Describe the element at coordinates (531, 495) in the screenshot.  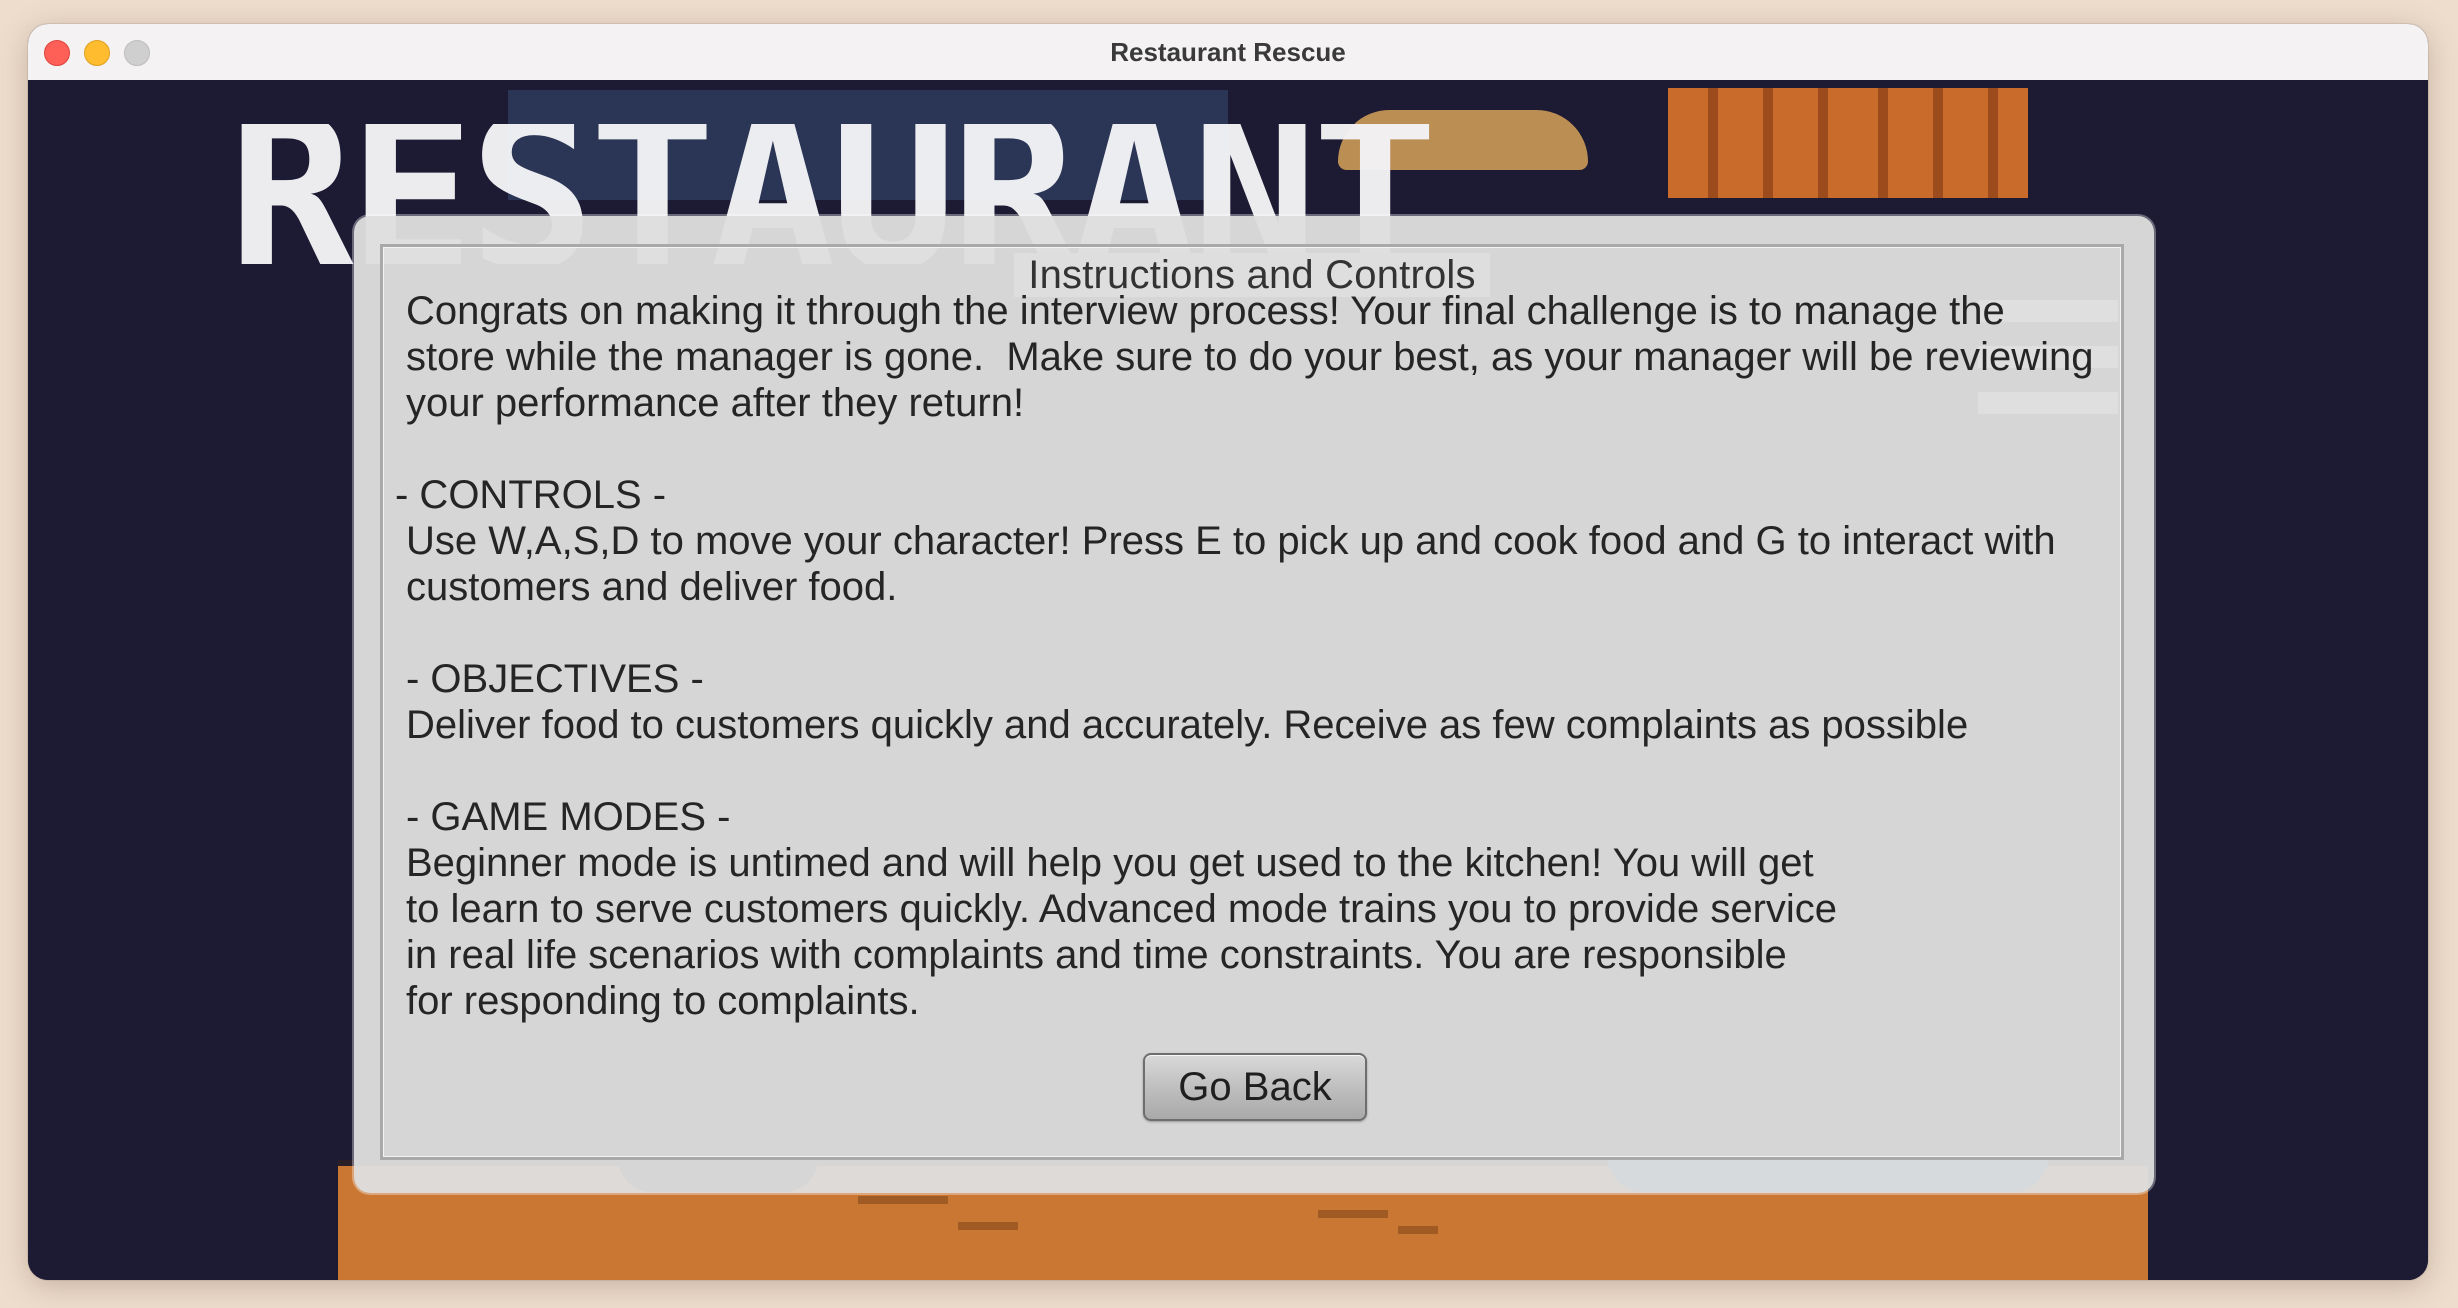
I see `controls-heading: - CONTROLS -` at that location.